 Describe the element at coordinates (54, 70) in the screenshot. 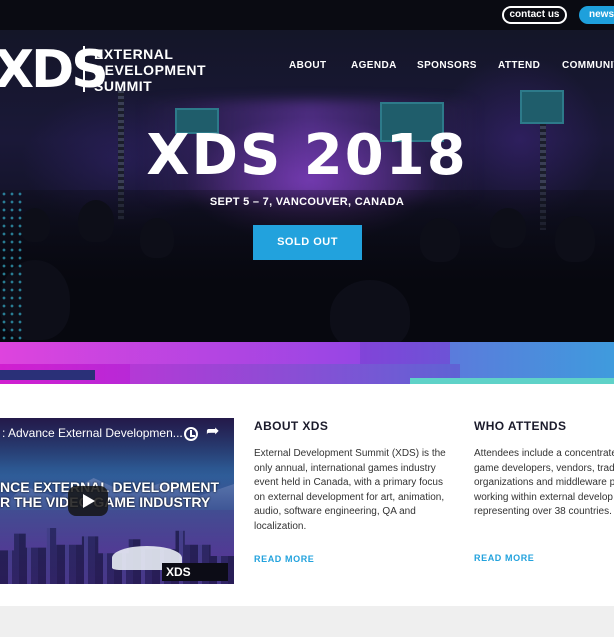

I see `xds-logo: XDS` at that location.